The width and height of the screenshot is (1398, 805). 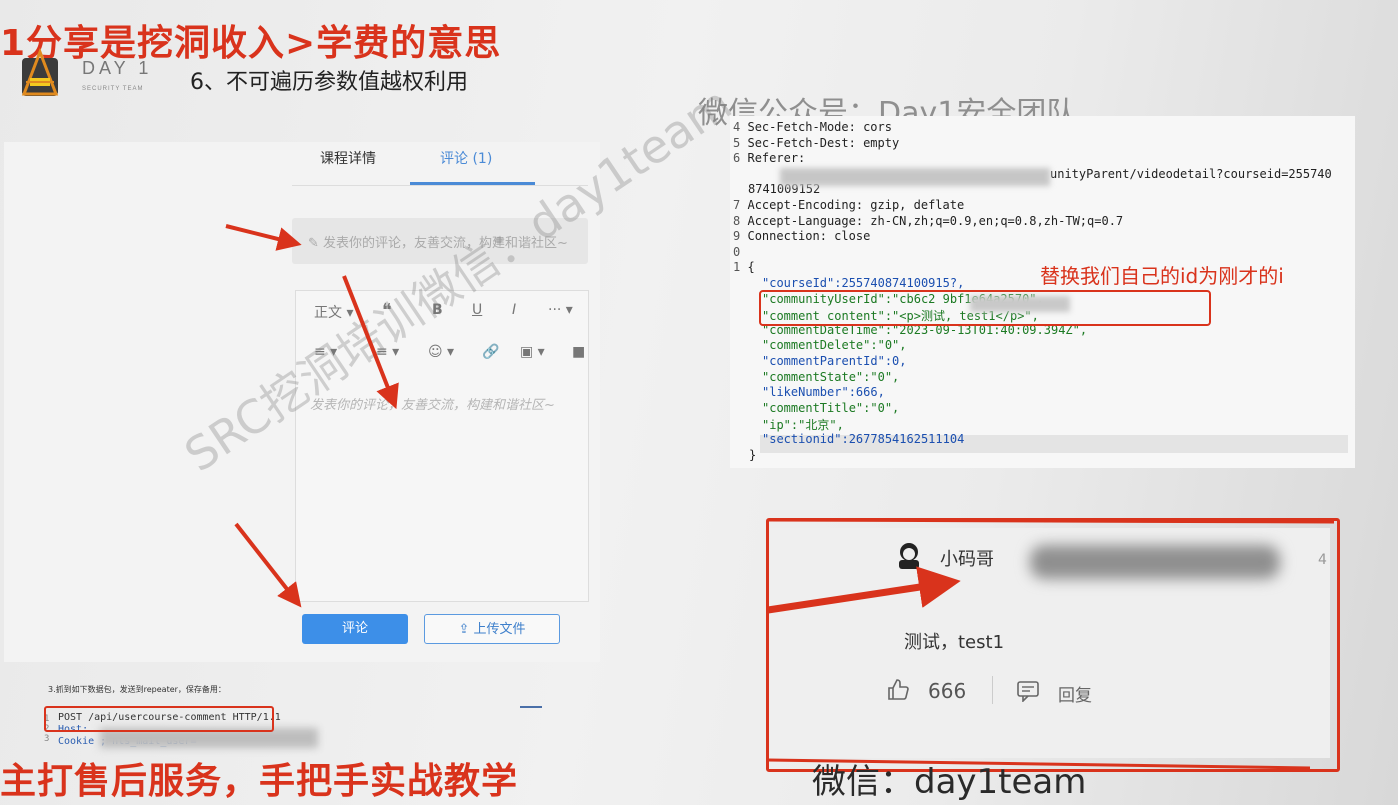 What do you see at coordinates (1075, 693) in the screenshot?
I see `reply-button: 回复` at bounding box center [1075, 693].